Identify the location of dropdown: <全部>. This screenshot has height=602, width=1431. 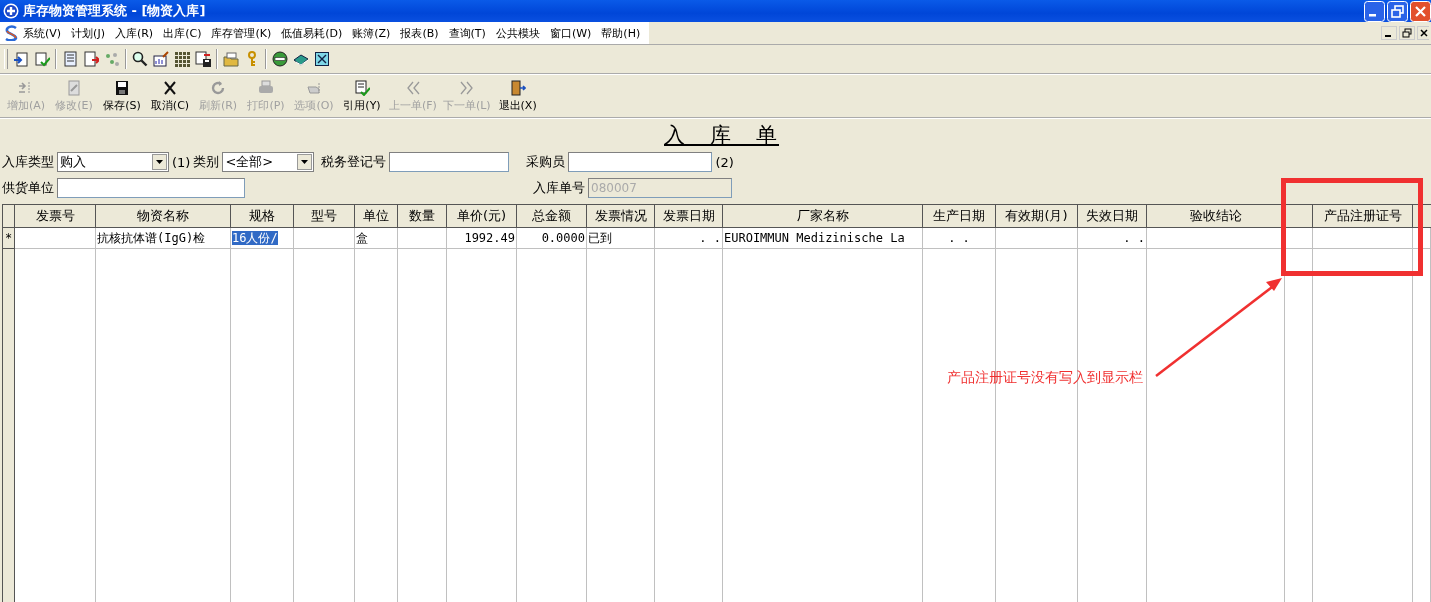
(268, 162).